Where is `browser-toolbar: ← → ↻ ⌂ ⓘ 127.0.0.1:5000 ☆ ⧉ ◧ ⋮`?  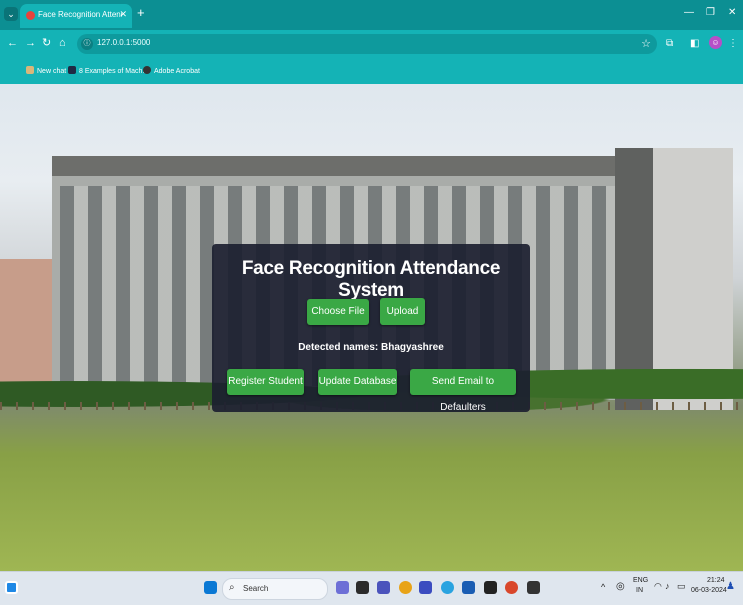
browser-toolbar: ← → ↻ ⌂ ⓘ 127.0.0.1:5000 ☆ ⧉ ◧ ⋮ is located at coordinates (371, 44).